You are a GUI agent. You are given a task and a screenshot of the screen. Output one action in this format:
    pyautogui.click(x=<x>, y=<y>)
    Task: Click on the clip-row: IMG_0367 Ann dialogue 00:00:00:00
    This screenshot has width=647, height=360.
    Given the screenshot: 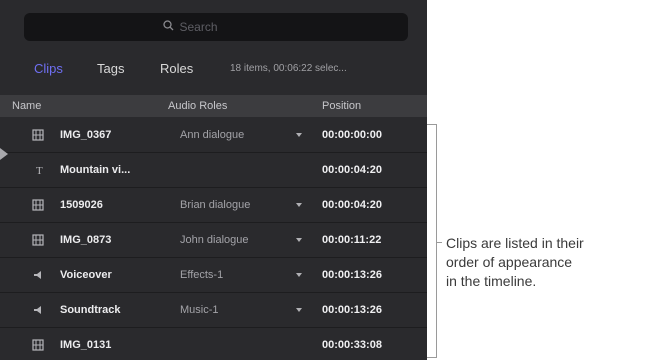 What is the action you would take?
    pyautogui.click(x=213, y=135)
    